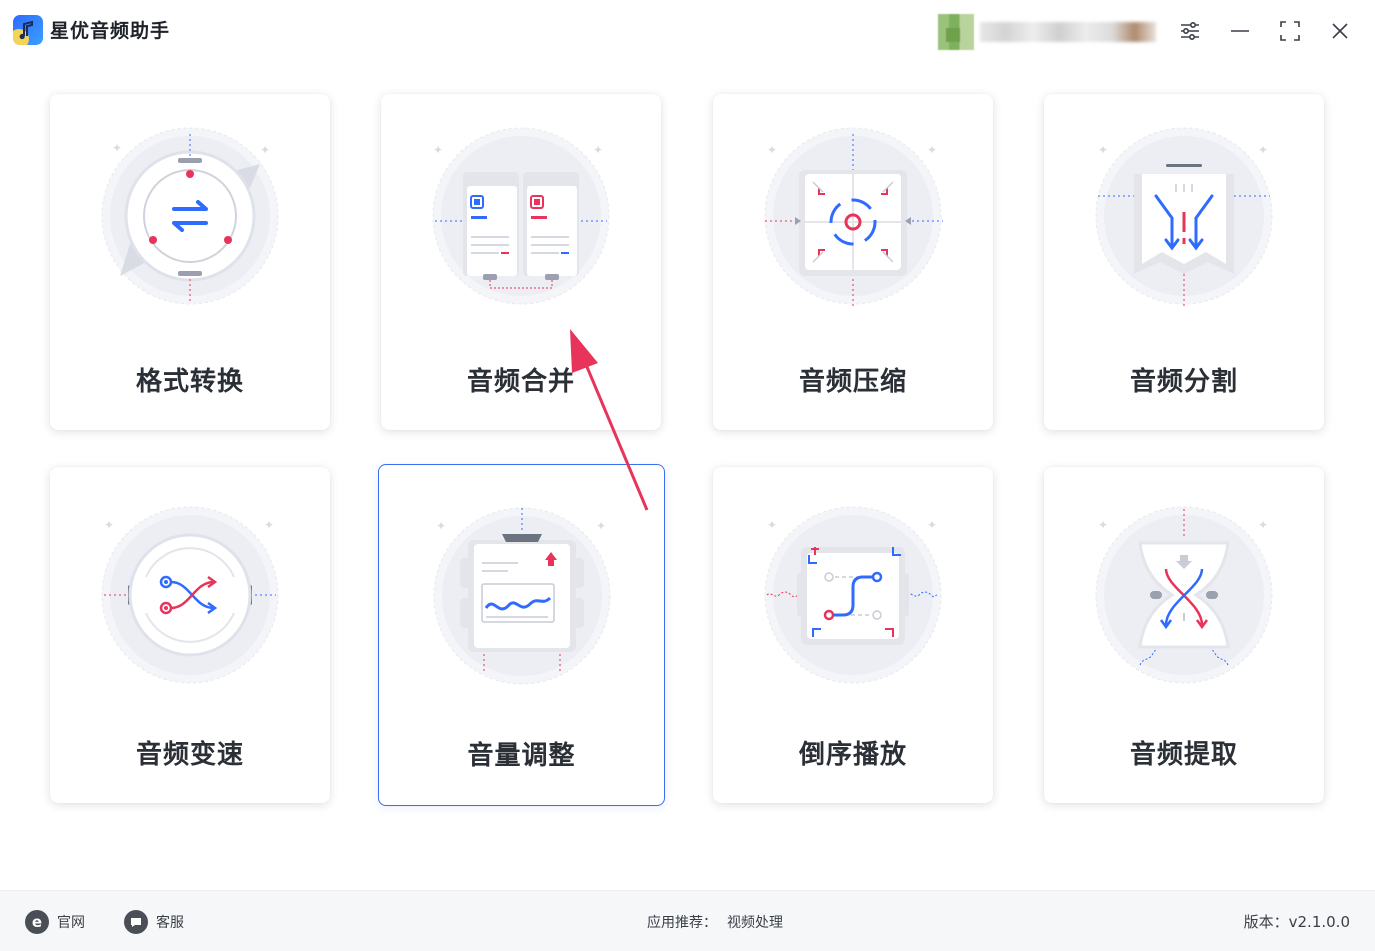  I want to click on customer-service-link: 客服, so click(154, 922).